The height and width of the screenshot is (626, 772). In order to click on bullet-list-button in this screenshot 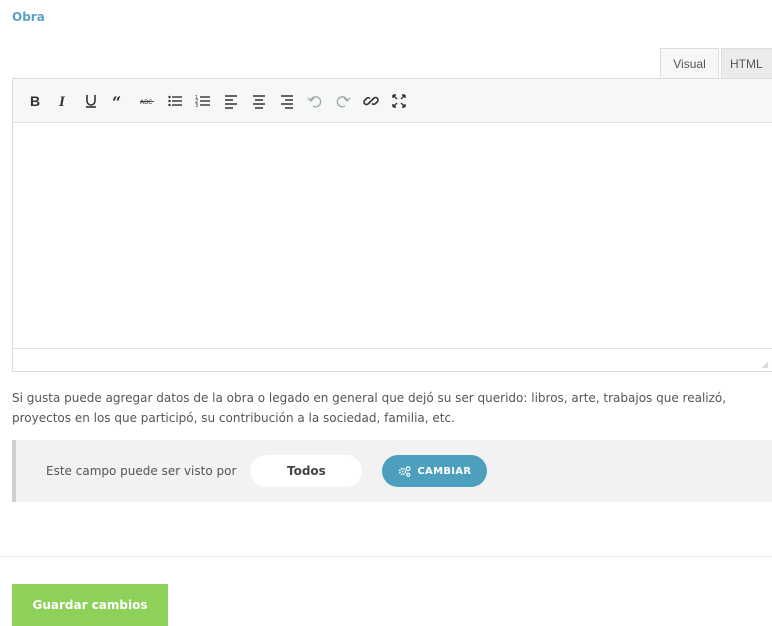, I will do `click(175, 101)`.